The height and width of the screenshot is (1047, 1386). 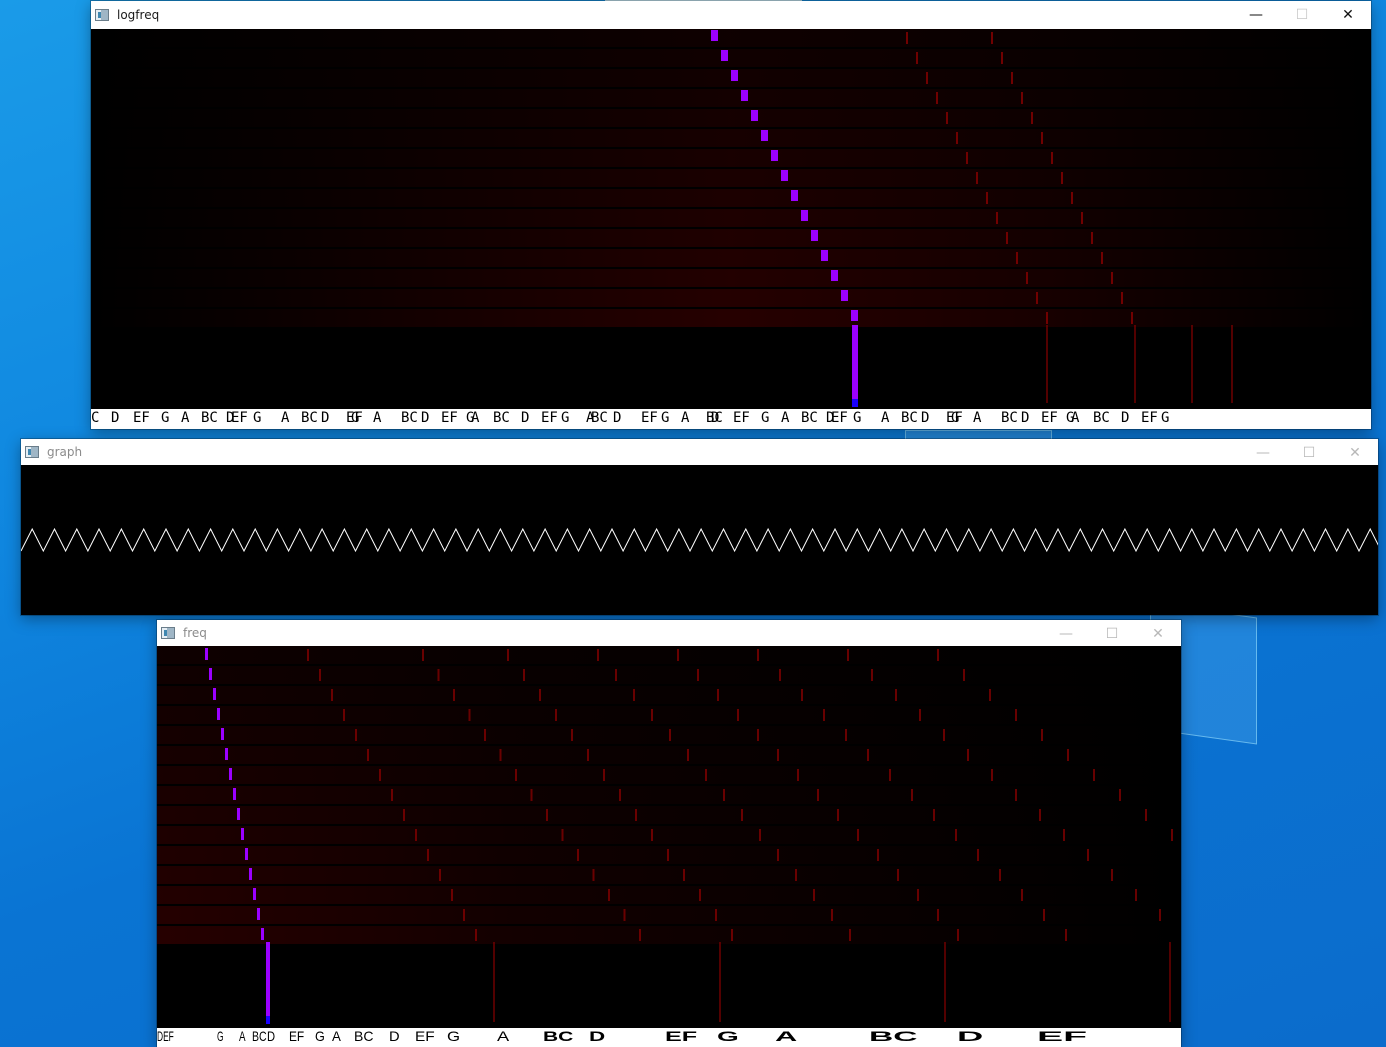 I want to click on logfreq-titlebar: logfreq — ☐ ✕, so click(x=731, y=15).